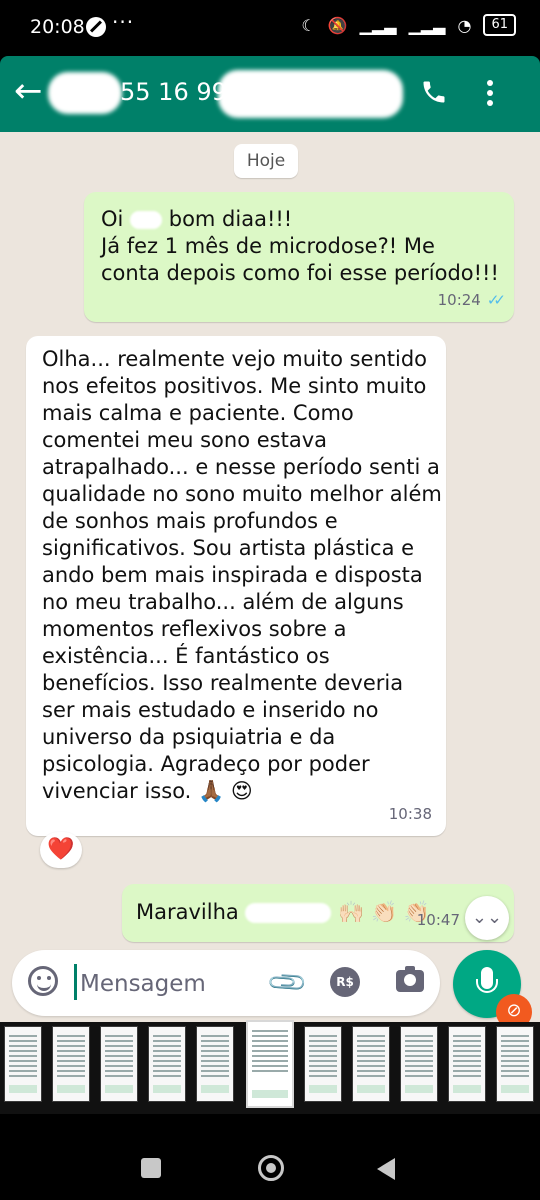  I want to click on blurred-contact-name, so click(310, 94).